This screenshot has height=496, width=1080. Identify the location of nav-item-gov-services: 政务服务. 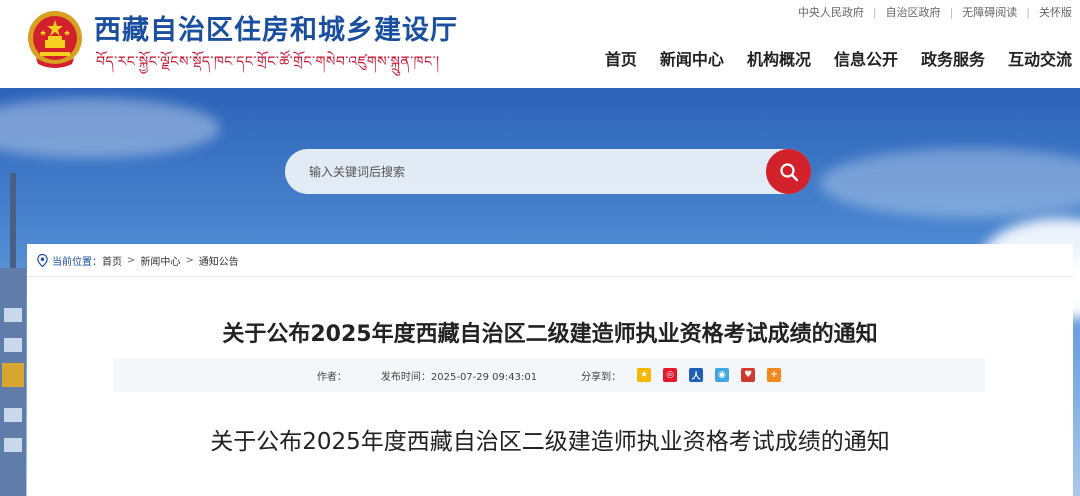
(953, 58).